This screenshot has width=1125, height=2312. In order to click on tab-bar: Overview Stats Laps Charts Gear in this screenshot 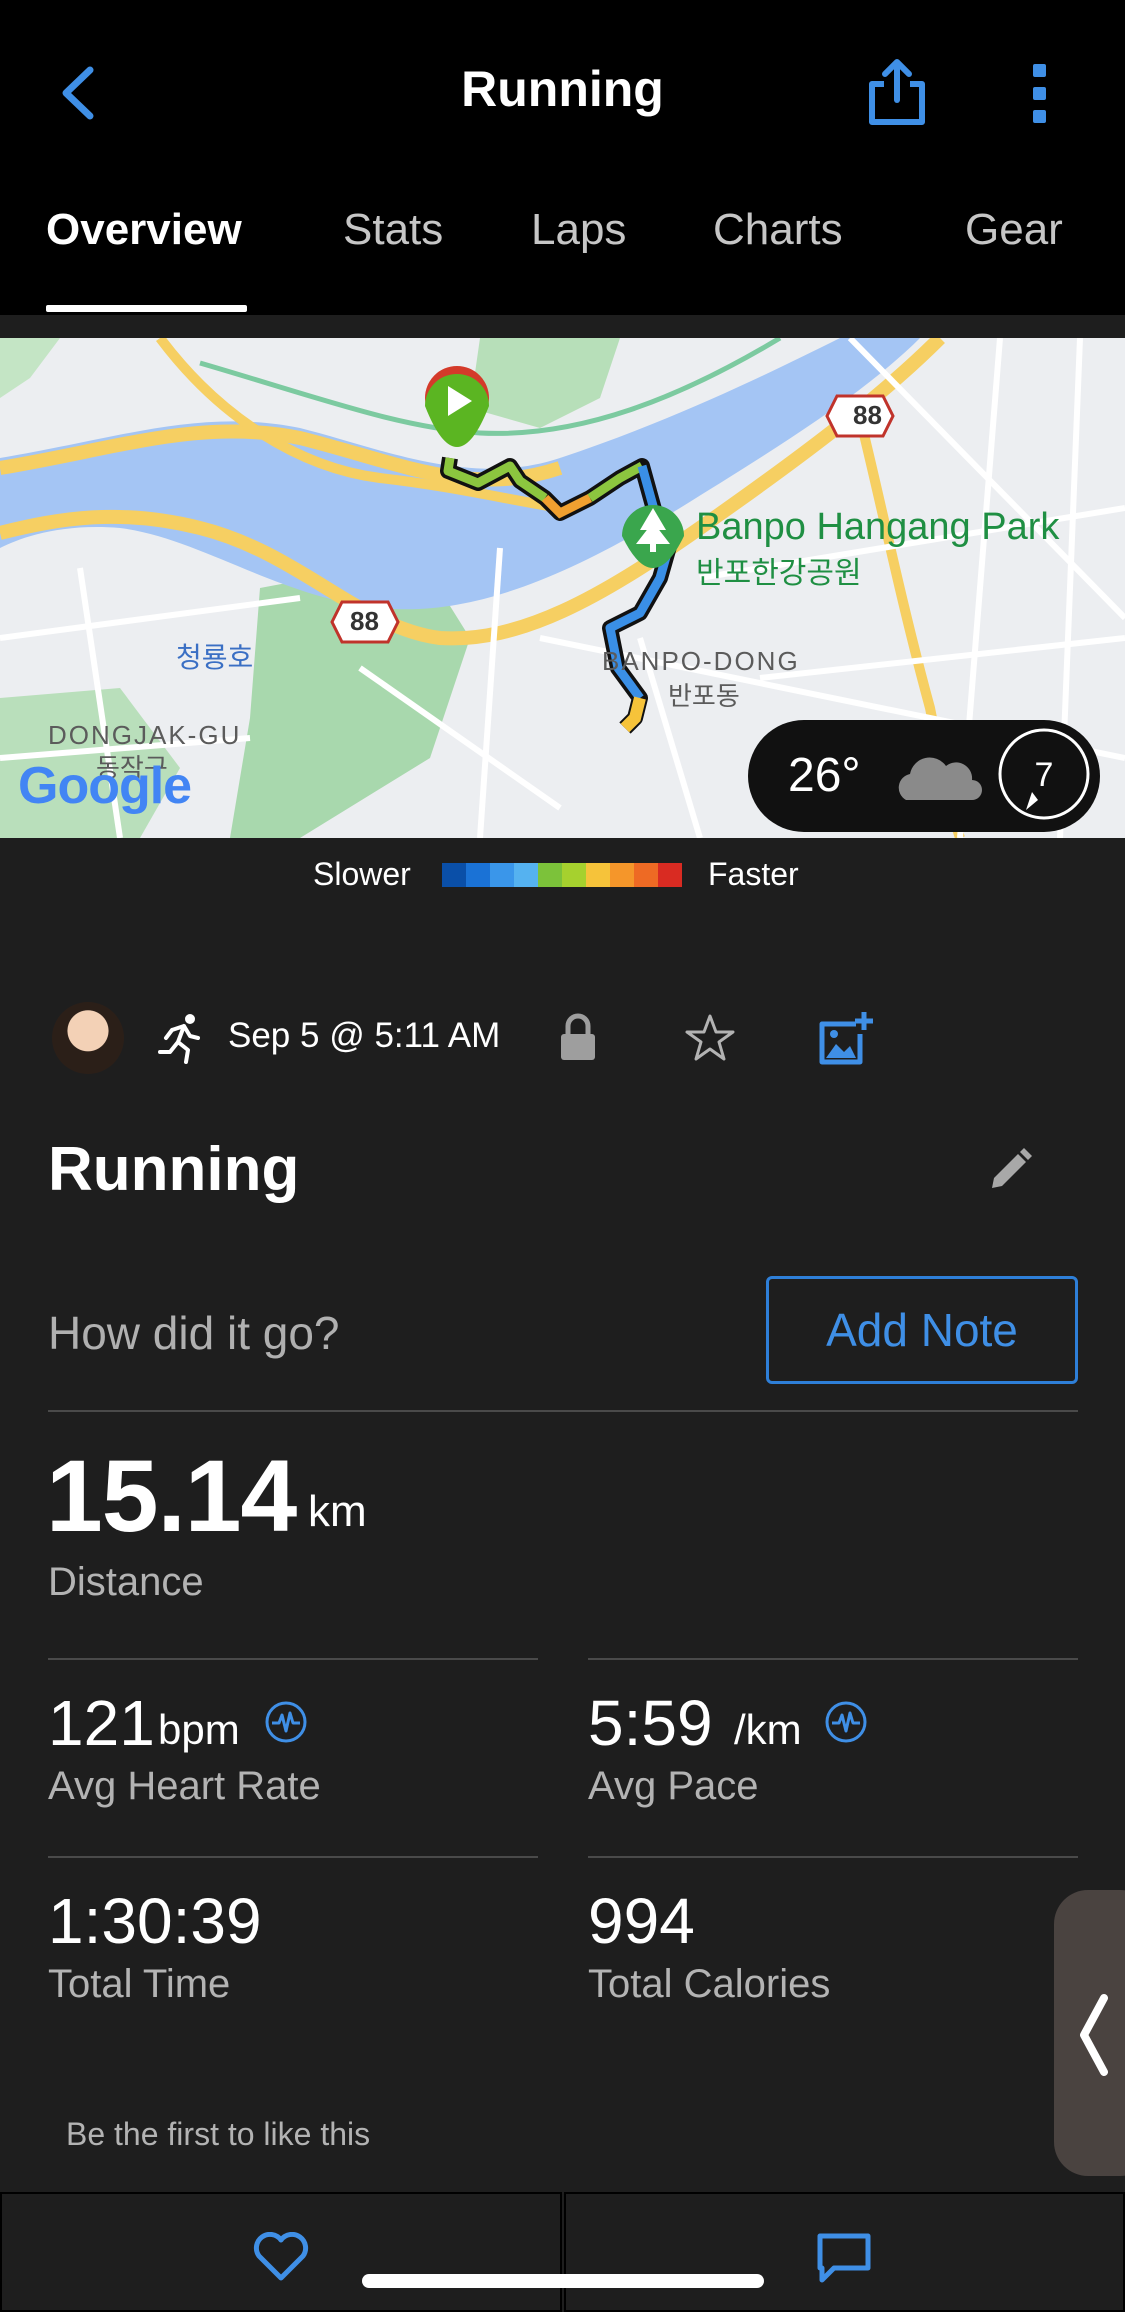, I will do `click(562, 240)`.